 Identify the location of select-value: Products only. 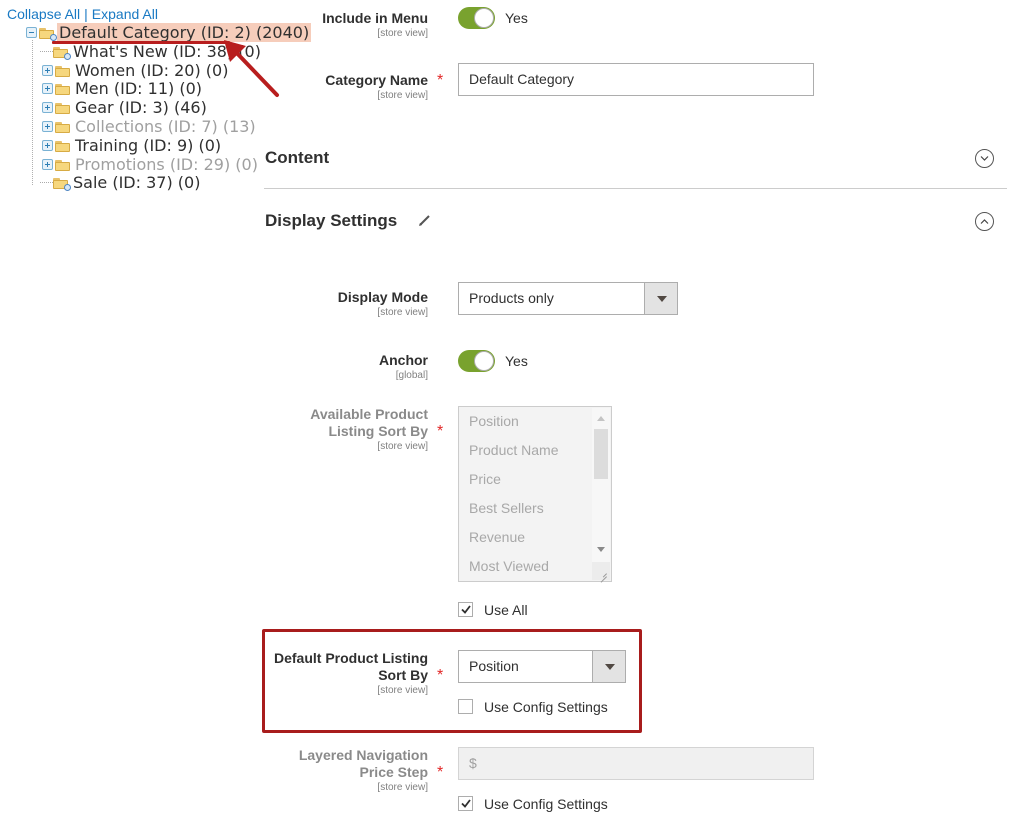
(511, 298).